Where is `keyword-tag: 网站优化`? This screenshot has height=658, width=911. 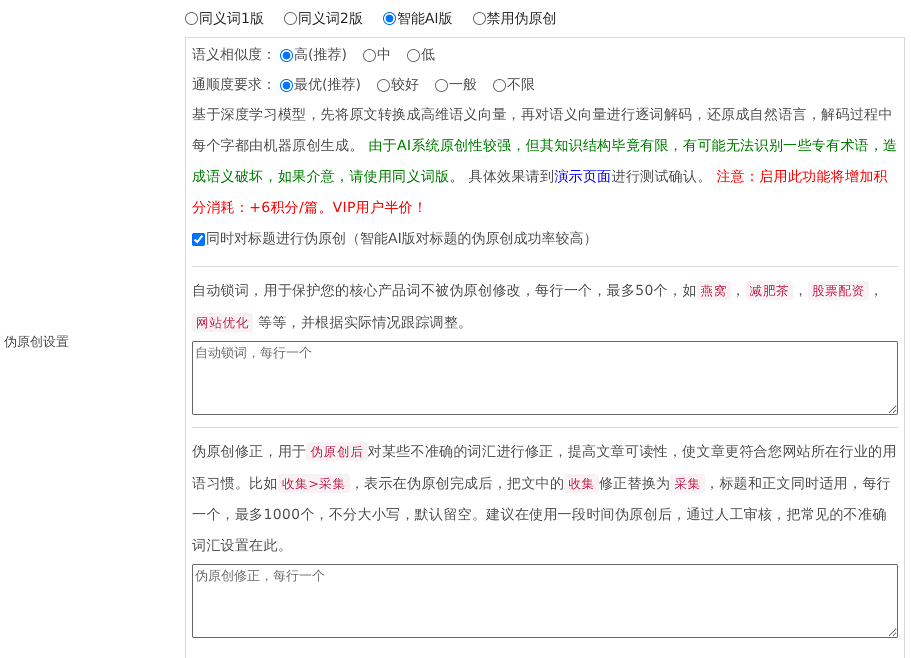
keyword-tag: 网站优化 is located at coordinates (223, 322).